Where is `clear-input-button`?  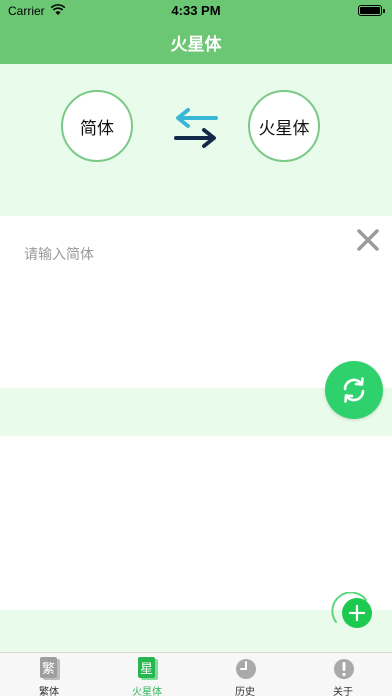 clear-input-button is located at coordinates (368, 240).